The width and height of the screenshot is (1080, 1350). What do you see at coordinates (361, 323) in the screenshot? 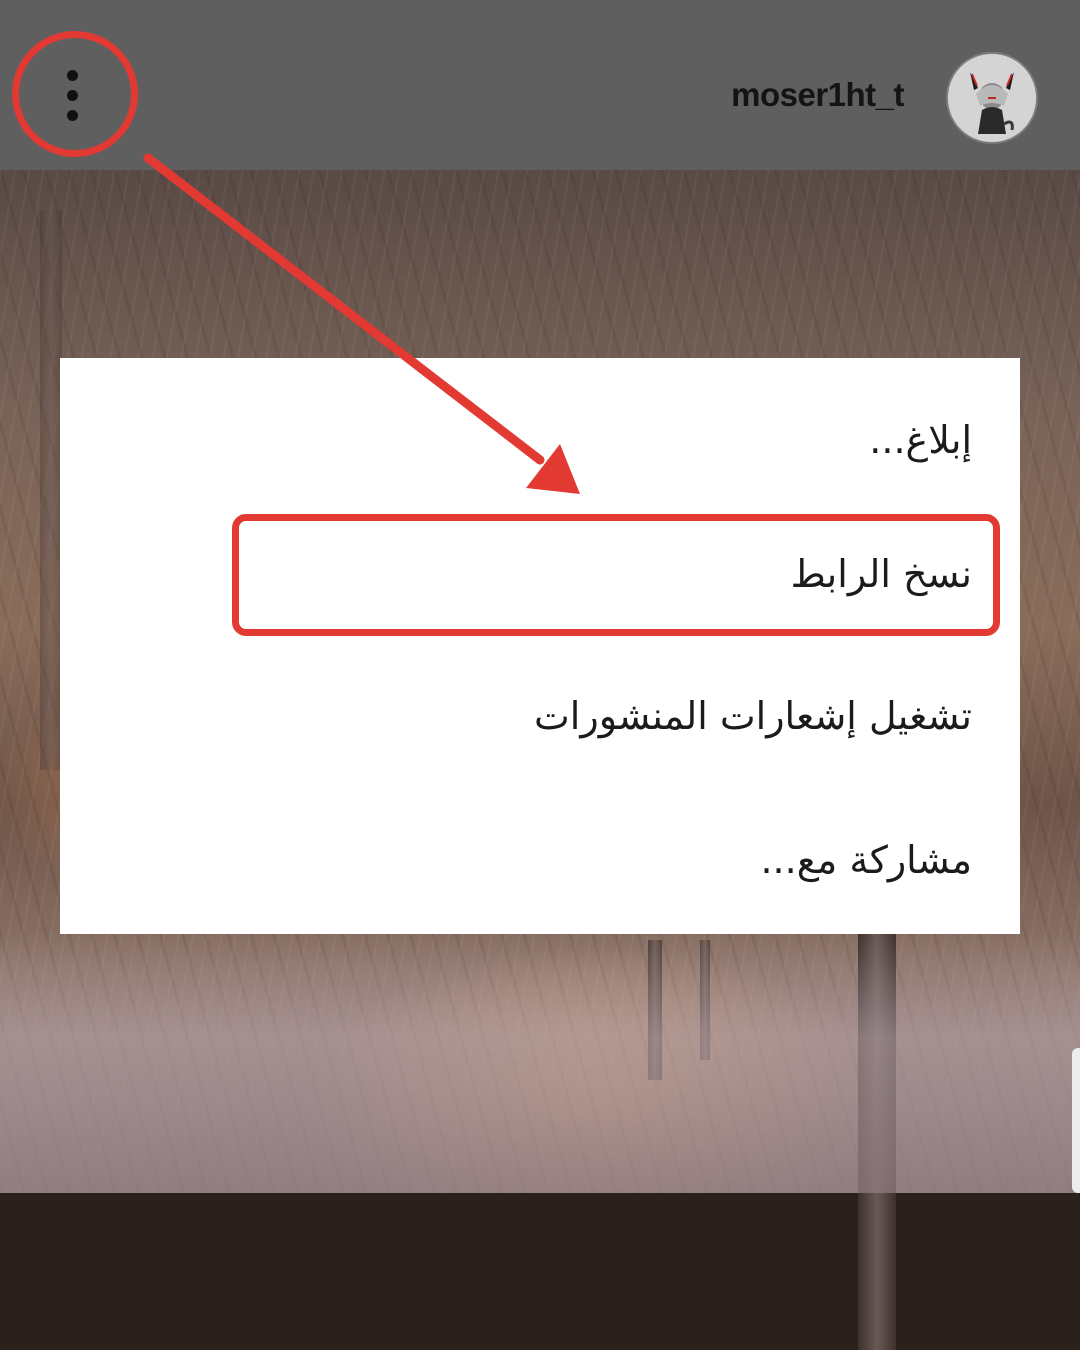
I see `annotation-arrow-icon` at bounding box center [361, 323].